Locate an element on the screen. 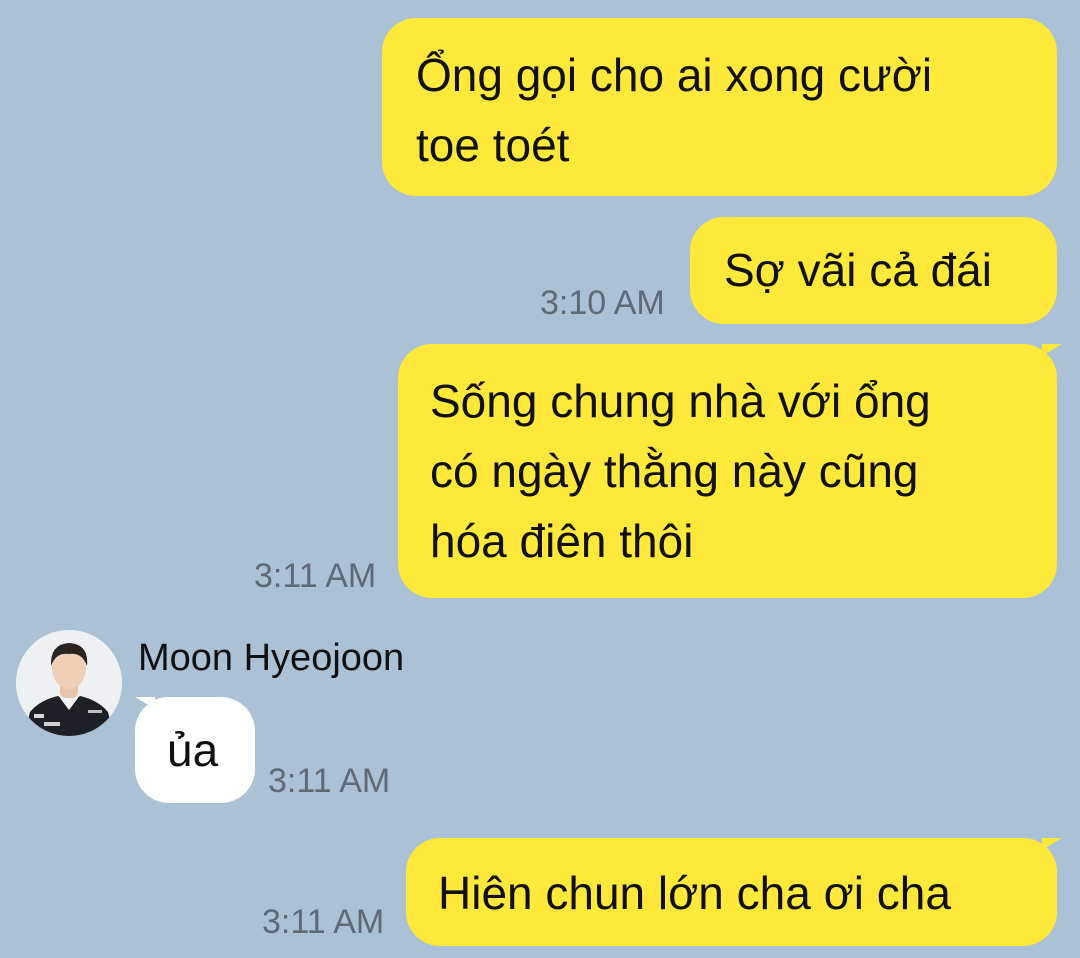  message-text-1: Ổng gọi cho ai xong cười toe toét is located at coordinates (674, 110).